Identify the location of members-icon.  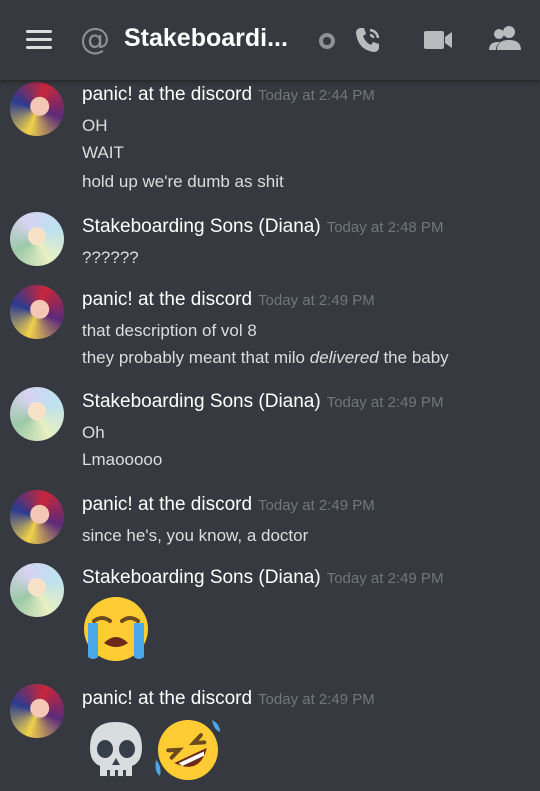
(505, 38).